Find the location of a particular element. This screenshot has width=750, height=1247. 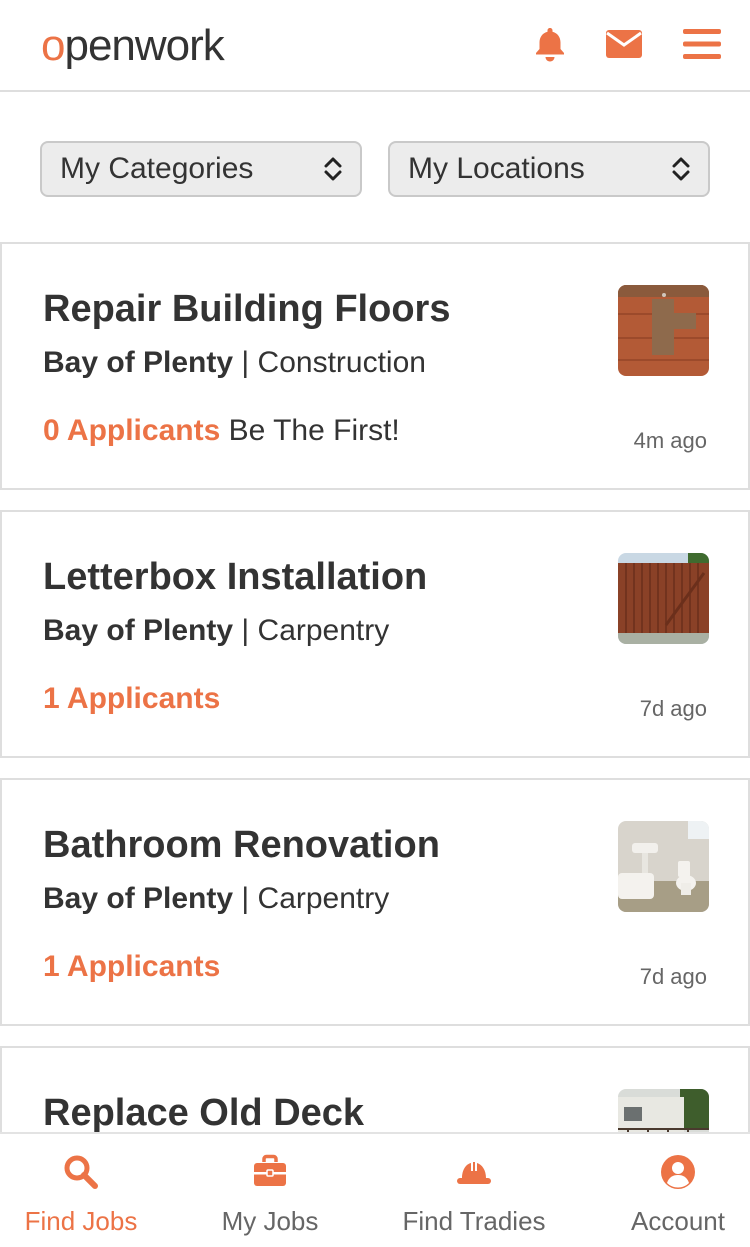

categories-select-value: My Categories is located at coordinates (157, 168).